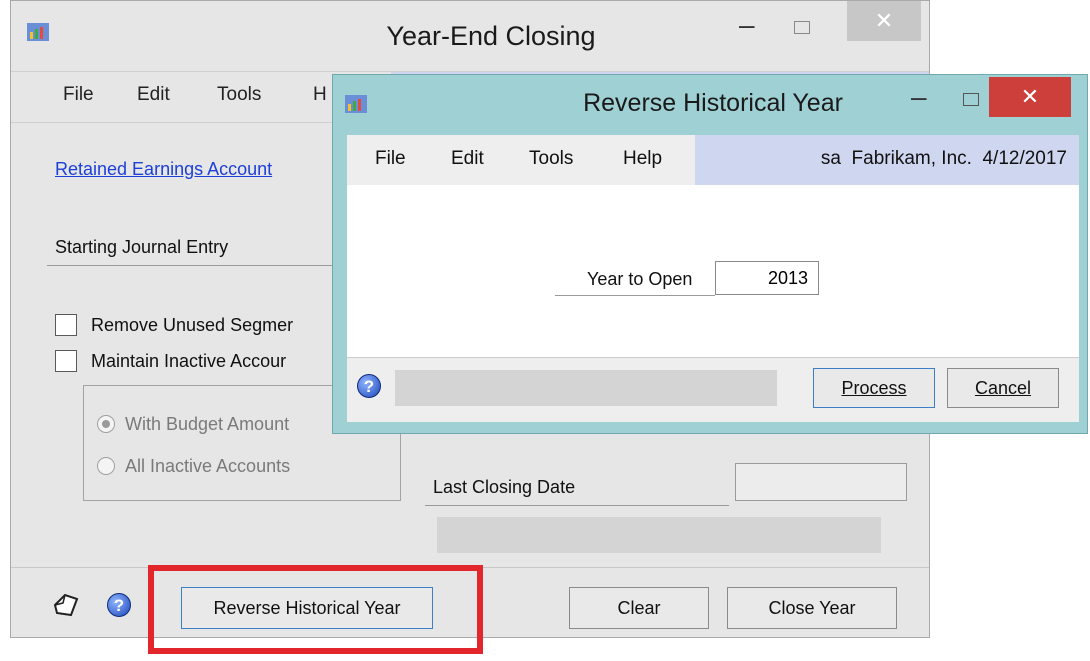 Image resolution: width=1090 pixels, height=661 pixels. I want to click on last-closing-date-label: Last Closing Date, so click(504, 487).